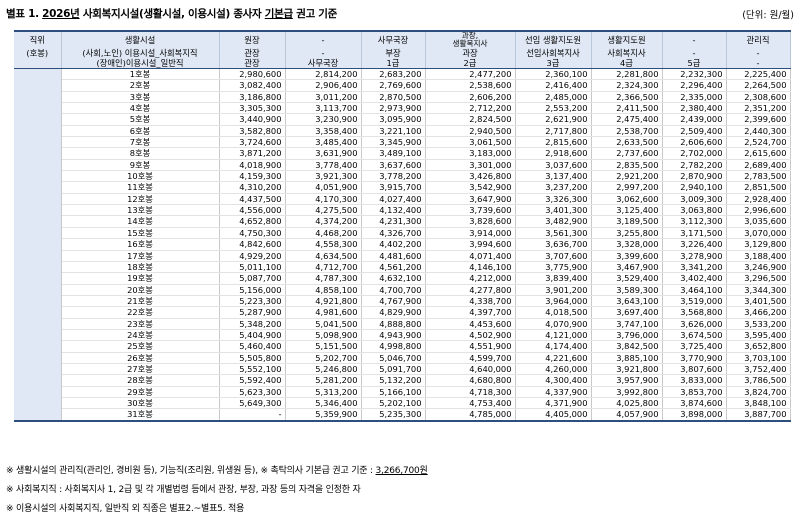  Describe the element at coordinates (140, 369) in the screenshot. I see `grade-cell: 27호봉` at that location.